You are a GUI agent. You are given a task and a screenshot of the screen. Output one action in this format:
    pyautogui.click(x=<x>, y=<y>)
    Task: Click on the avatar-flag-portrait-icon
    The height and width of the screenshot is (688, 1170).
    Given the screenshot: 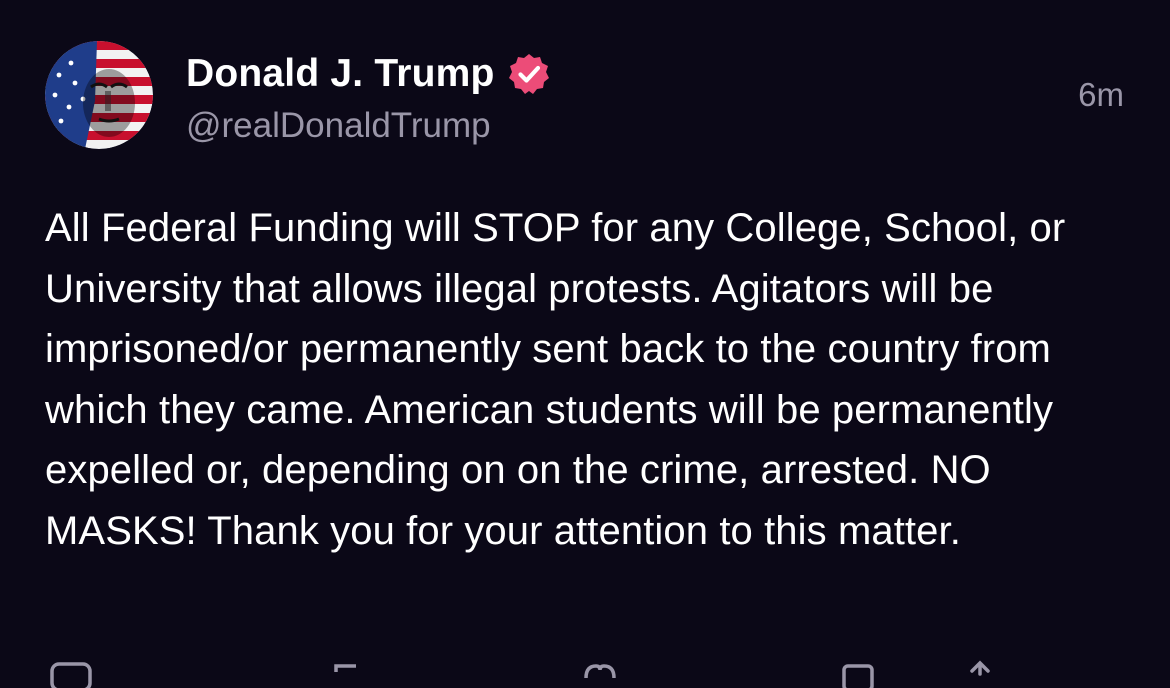 What is the action you would take?
    pyautogui.click(x=99, y=95)
    